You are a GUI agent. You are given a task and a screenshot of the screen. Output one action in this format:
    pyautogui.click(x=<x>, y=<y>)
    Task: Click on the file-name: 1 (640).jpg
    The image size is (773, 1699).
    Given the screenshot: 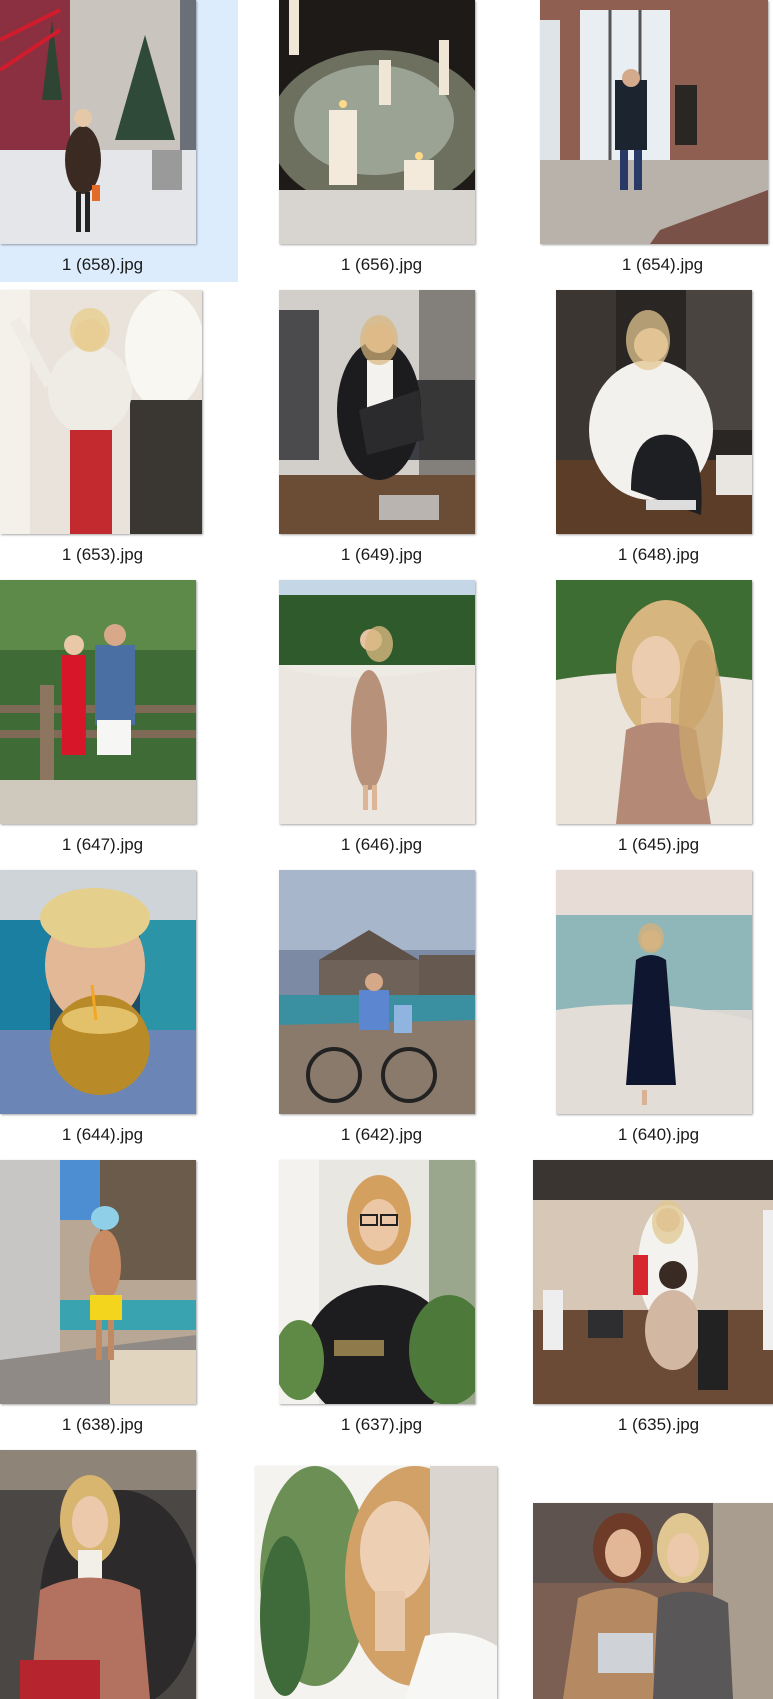 What is the action you would take?
    pyautogui.click(x=658, y=1134)
    